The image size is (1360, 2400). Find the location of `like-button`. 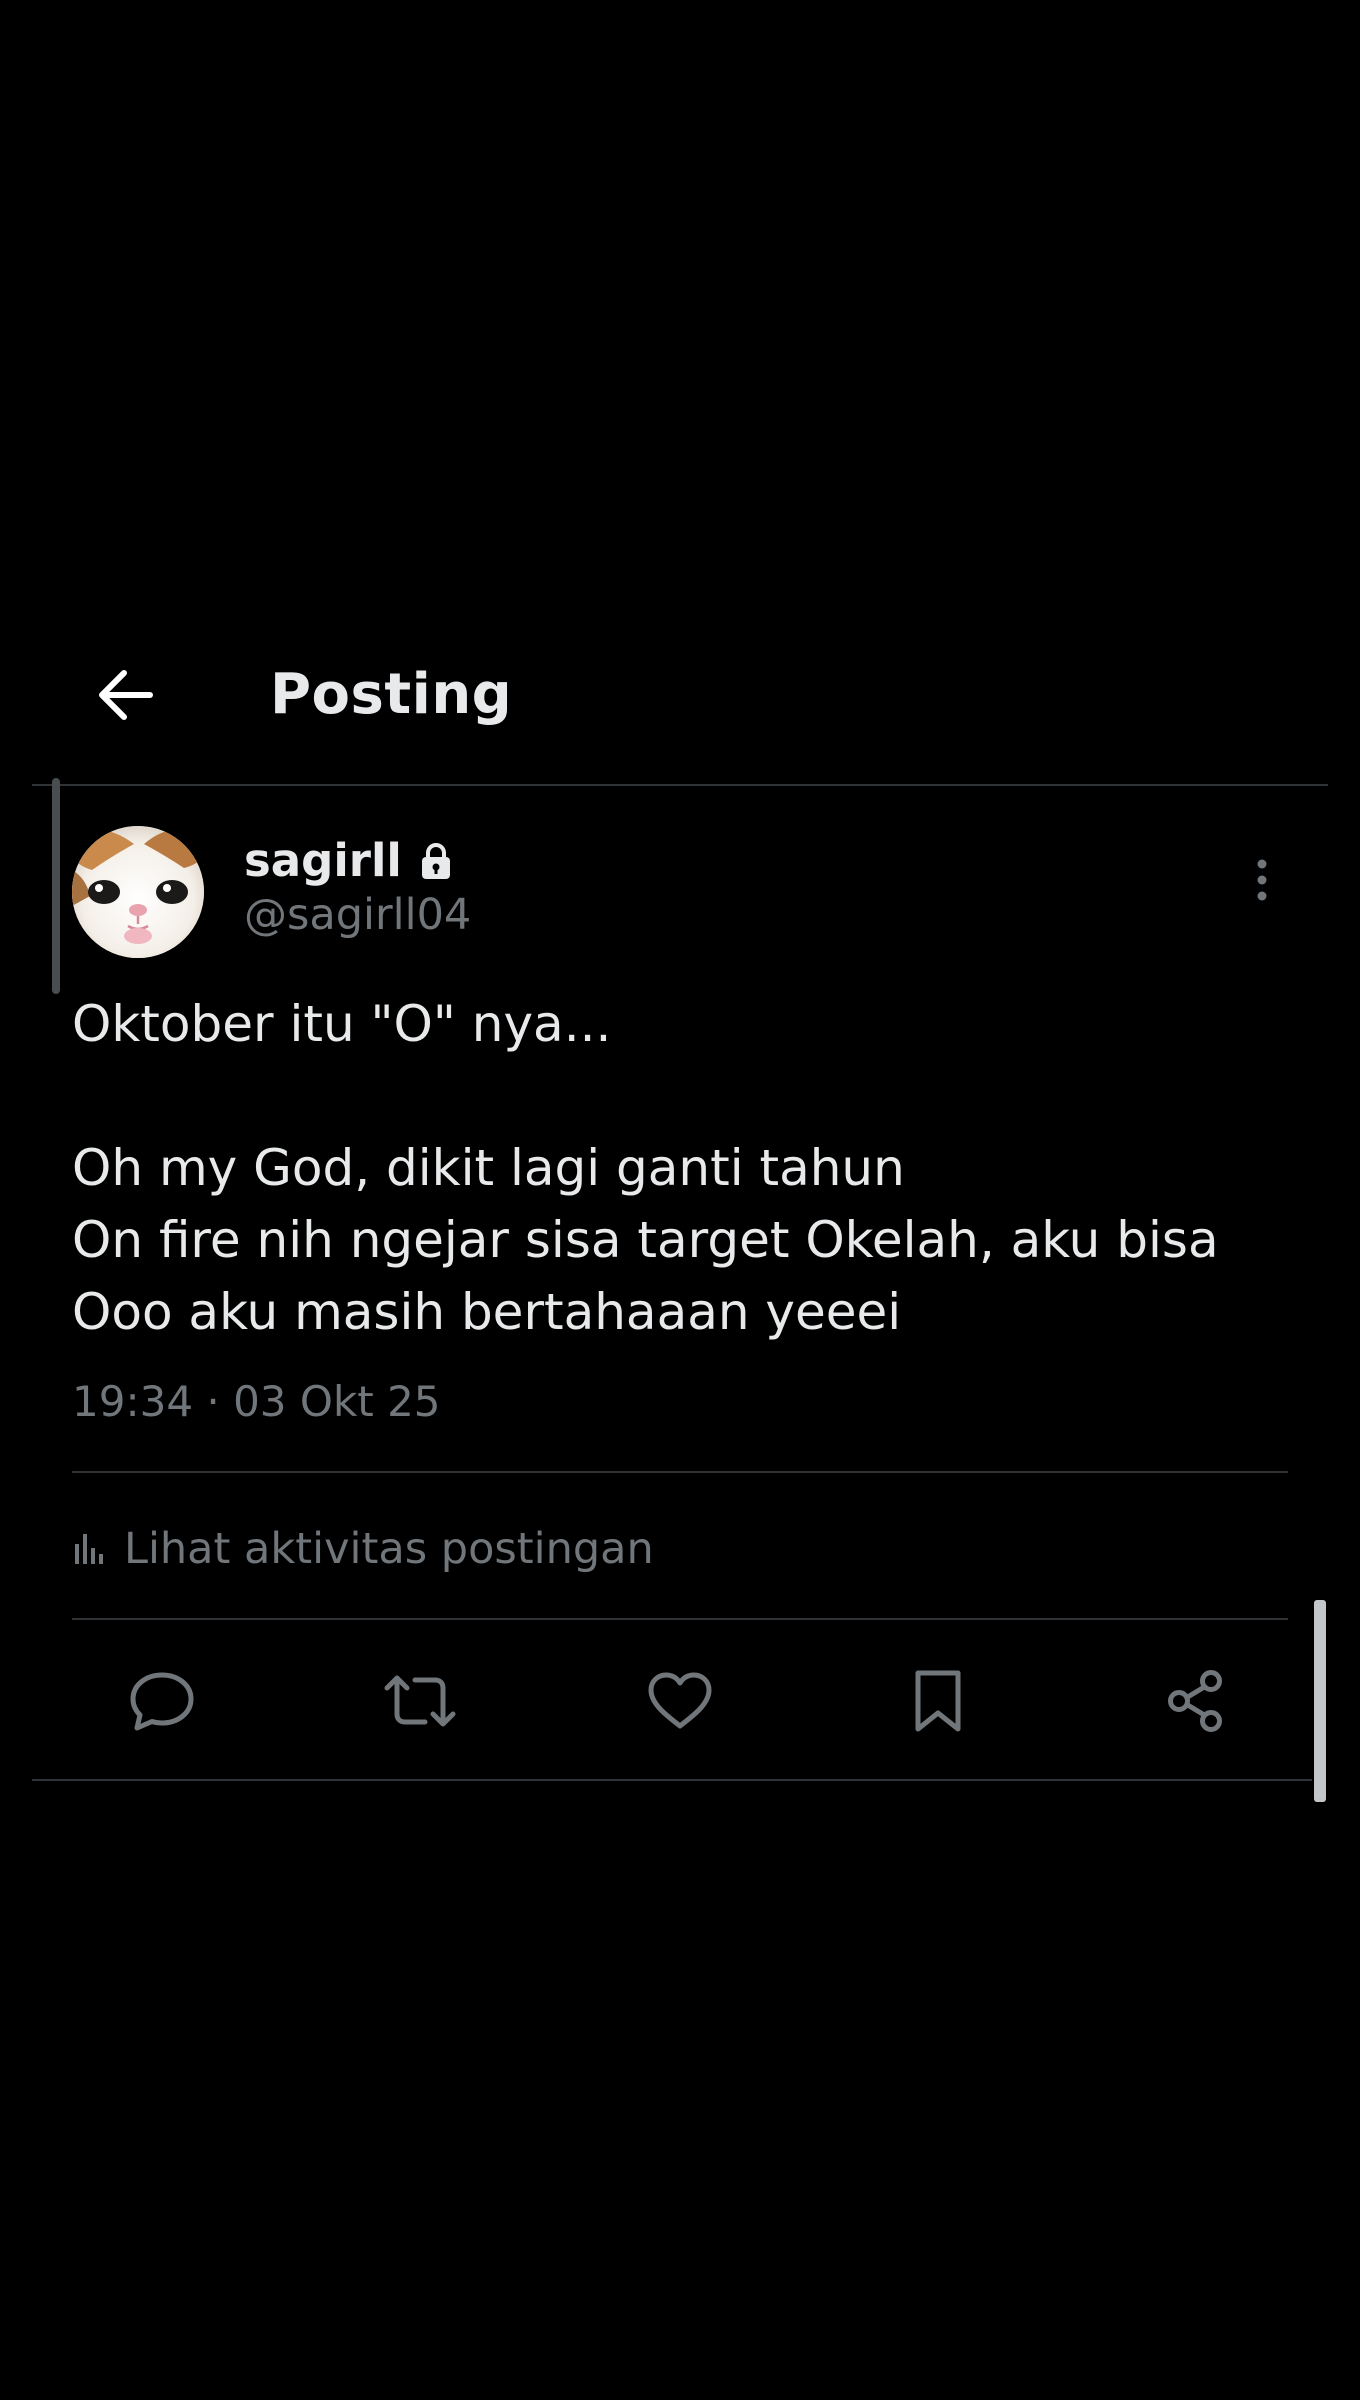

like-button is located at coordinates (680, 1701).